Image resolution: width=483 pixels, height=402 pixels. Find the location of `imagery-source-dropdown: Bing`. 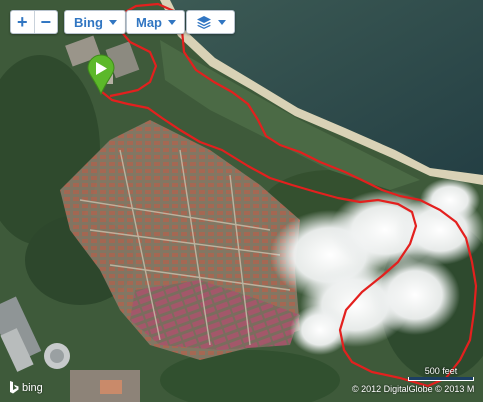

imagery-source-dropdown: Bing is located at coordinates (95, 22).